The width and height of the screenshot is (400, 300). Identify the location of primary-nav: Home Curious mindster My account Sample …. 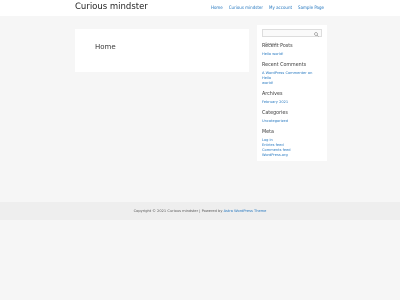
(264, 7).